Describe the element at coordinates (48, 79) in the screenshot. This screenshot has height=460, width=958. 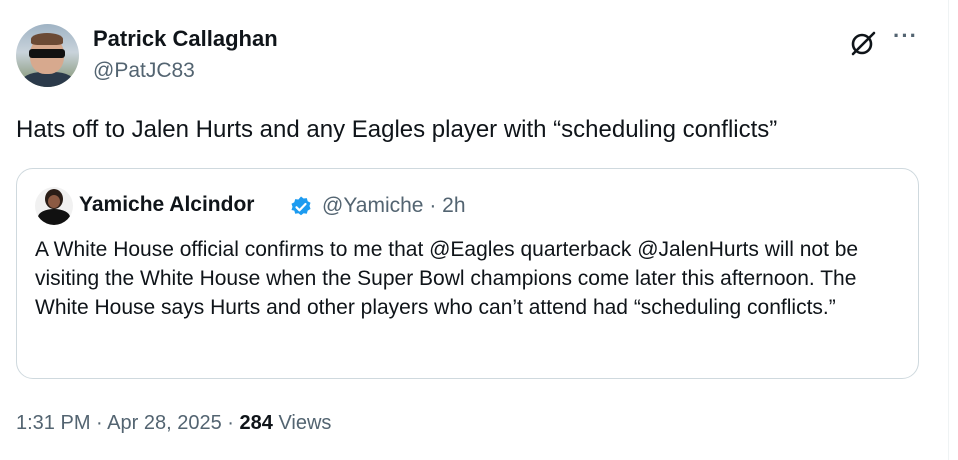
I see `avatar-body-shape` at that location.